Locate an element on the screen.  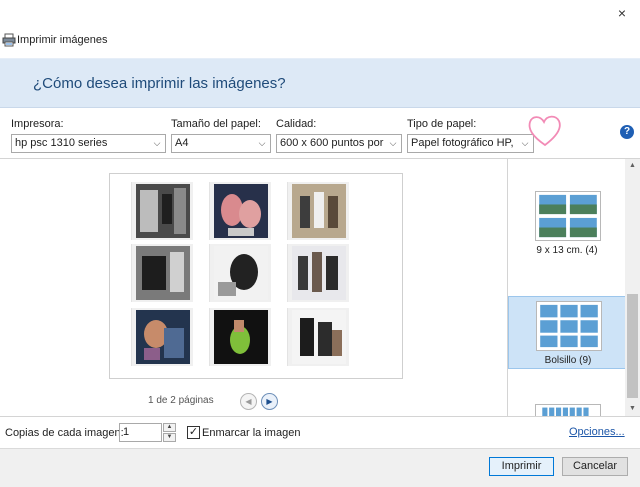
quality-label: Calidad: is located at coordinates (296, 124).